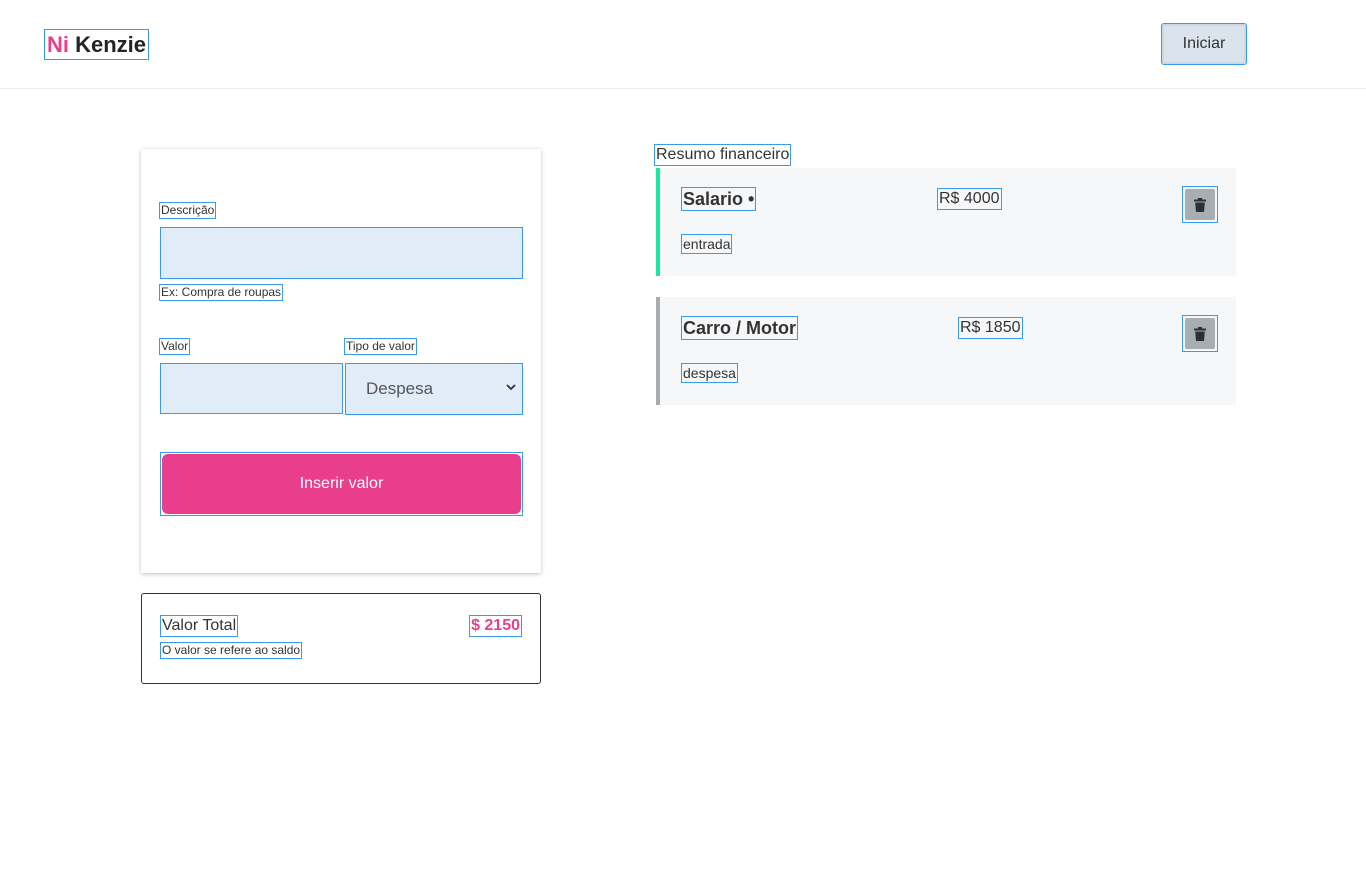  Describe the element at coordinates (231, 650) in the screenshot. I see `total-note: O valor se refere ao saldo` at that location.